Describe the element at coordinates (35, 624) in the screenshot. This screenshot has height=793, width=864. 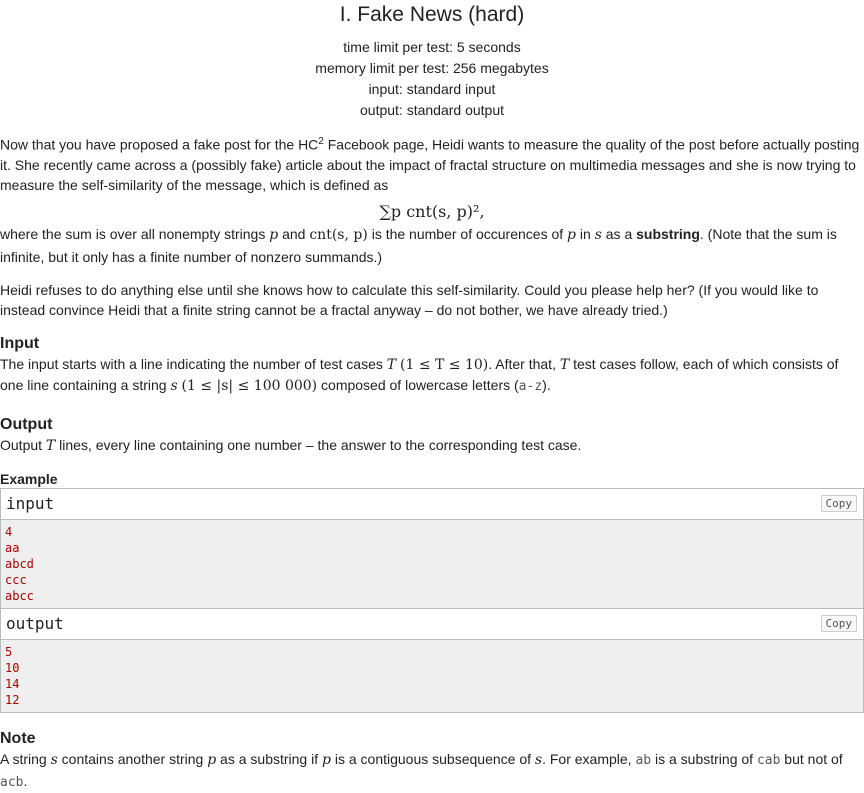
I see `sample-output-label: output` at that location.